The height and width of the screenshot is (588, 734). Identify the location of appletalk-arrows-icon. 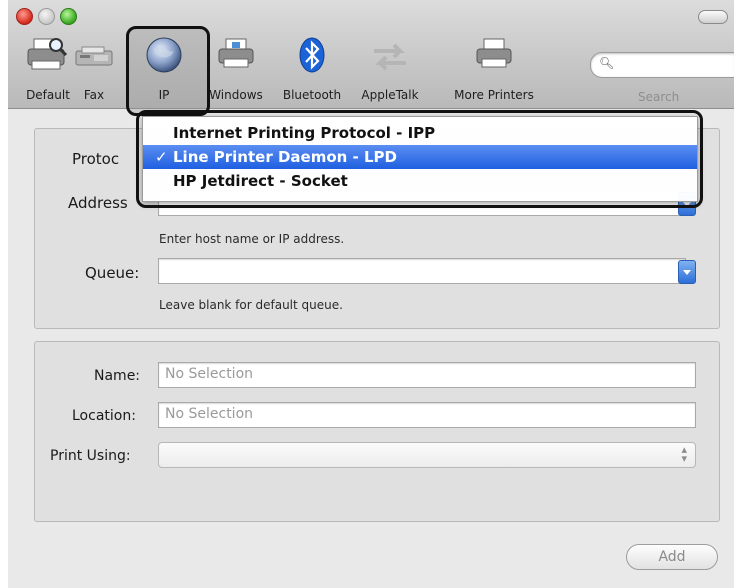
(390, 55).